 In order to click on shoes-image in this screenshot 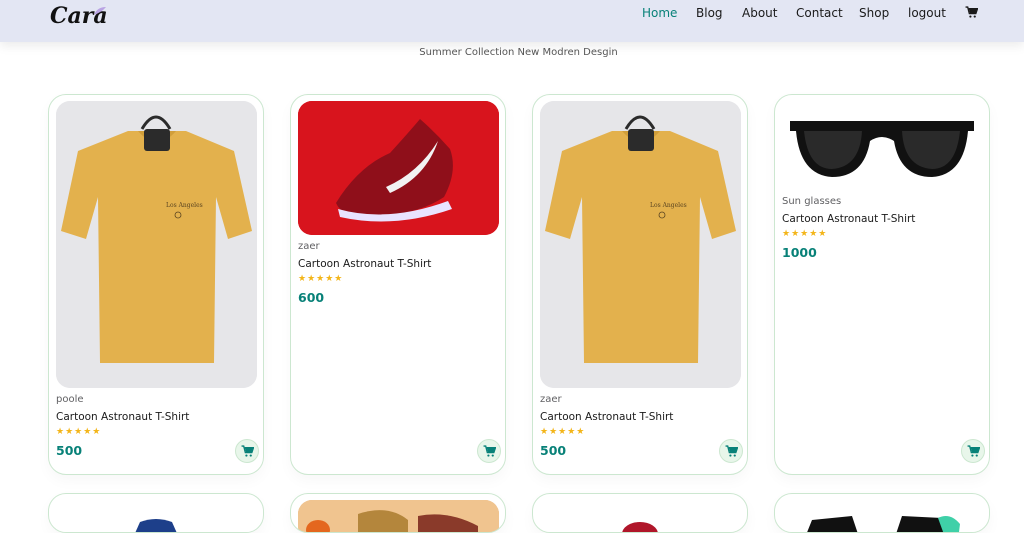, I will do `click(398, 516)`.